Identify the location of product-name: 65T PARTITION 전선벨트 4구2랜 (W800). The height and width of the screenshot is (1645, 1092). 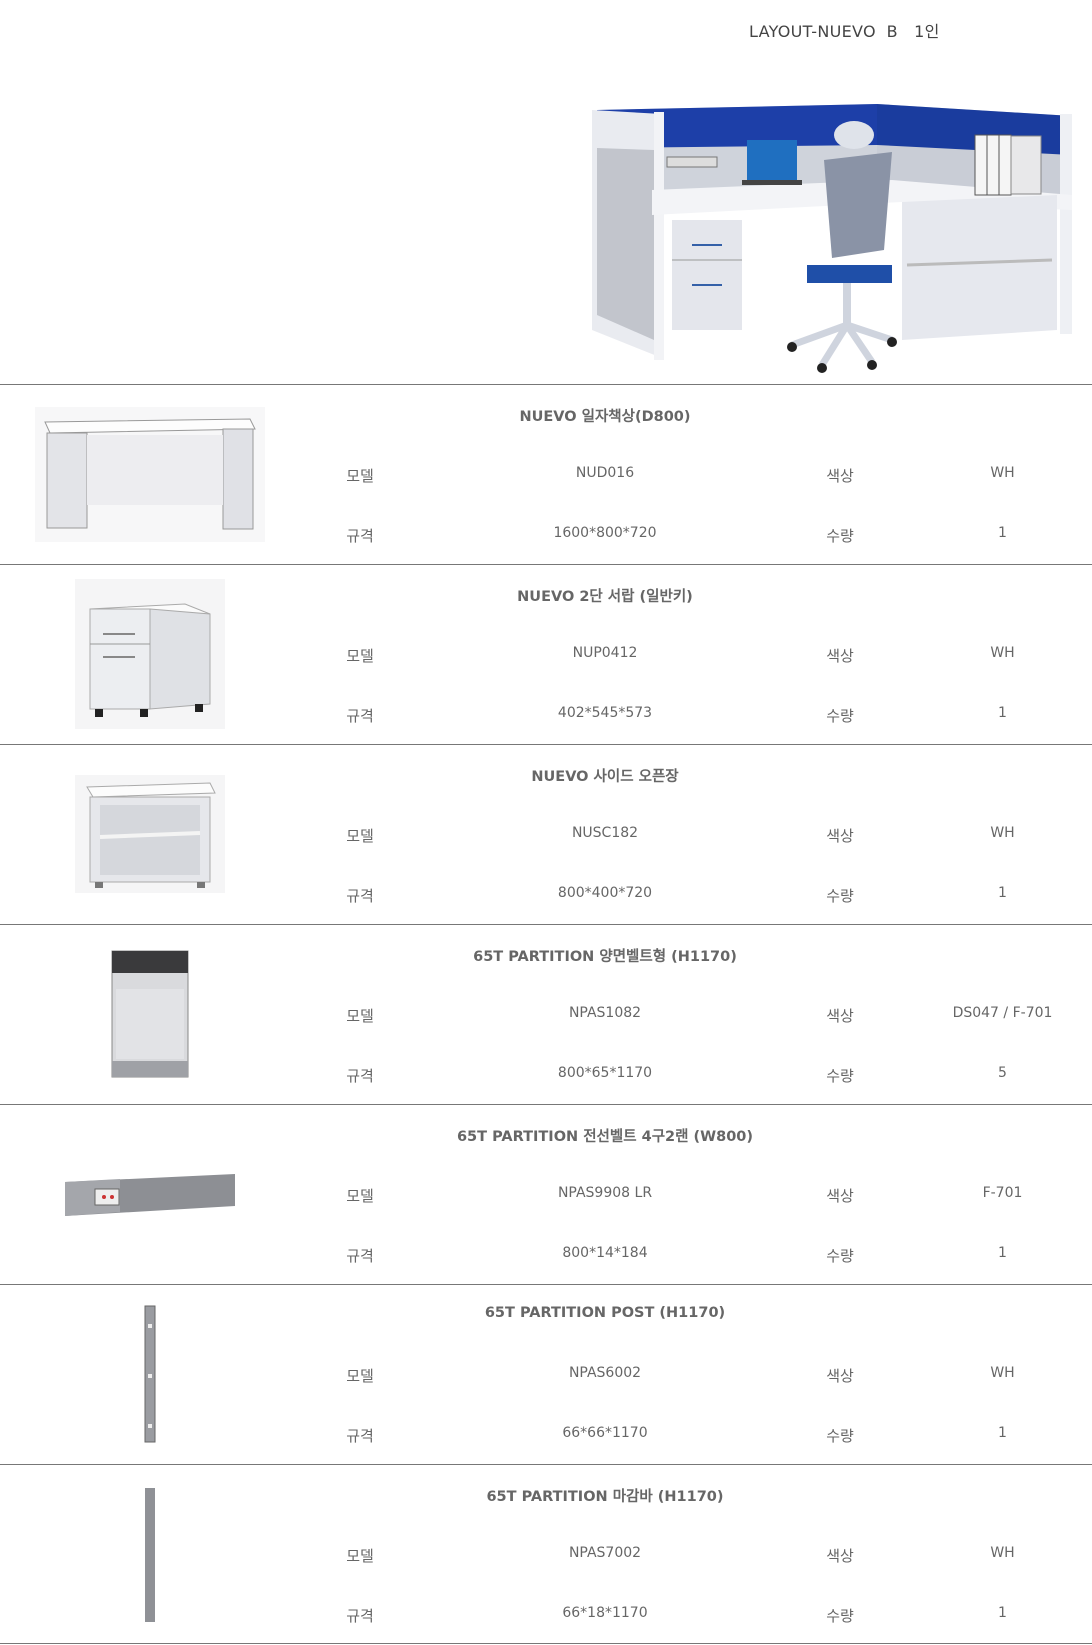
(605, 1137).